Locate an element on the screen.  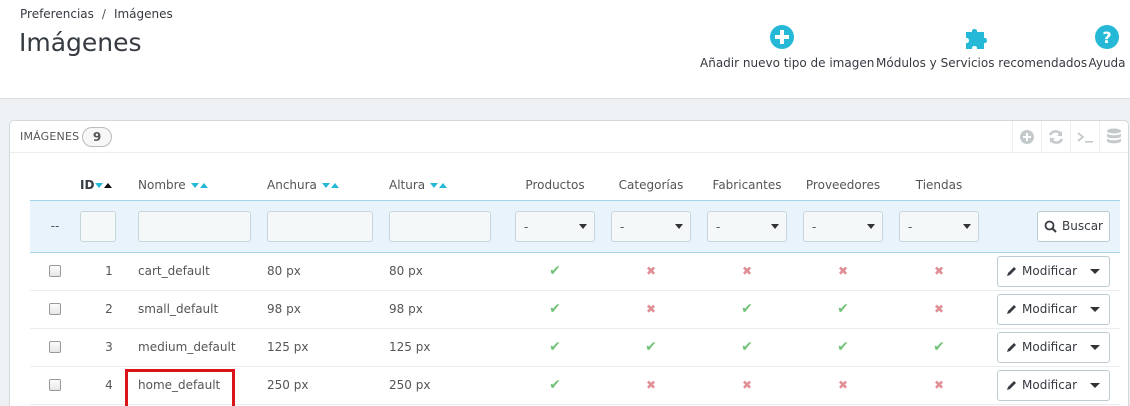
breadcrumb-current: Imágenes is located at coordinates (143, 14).